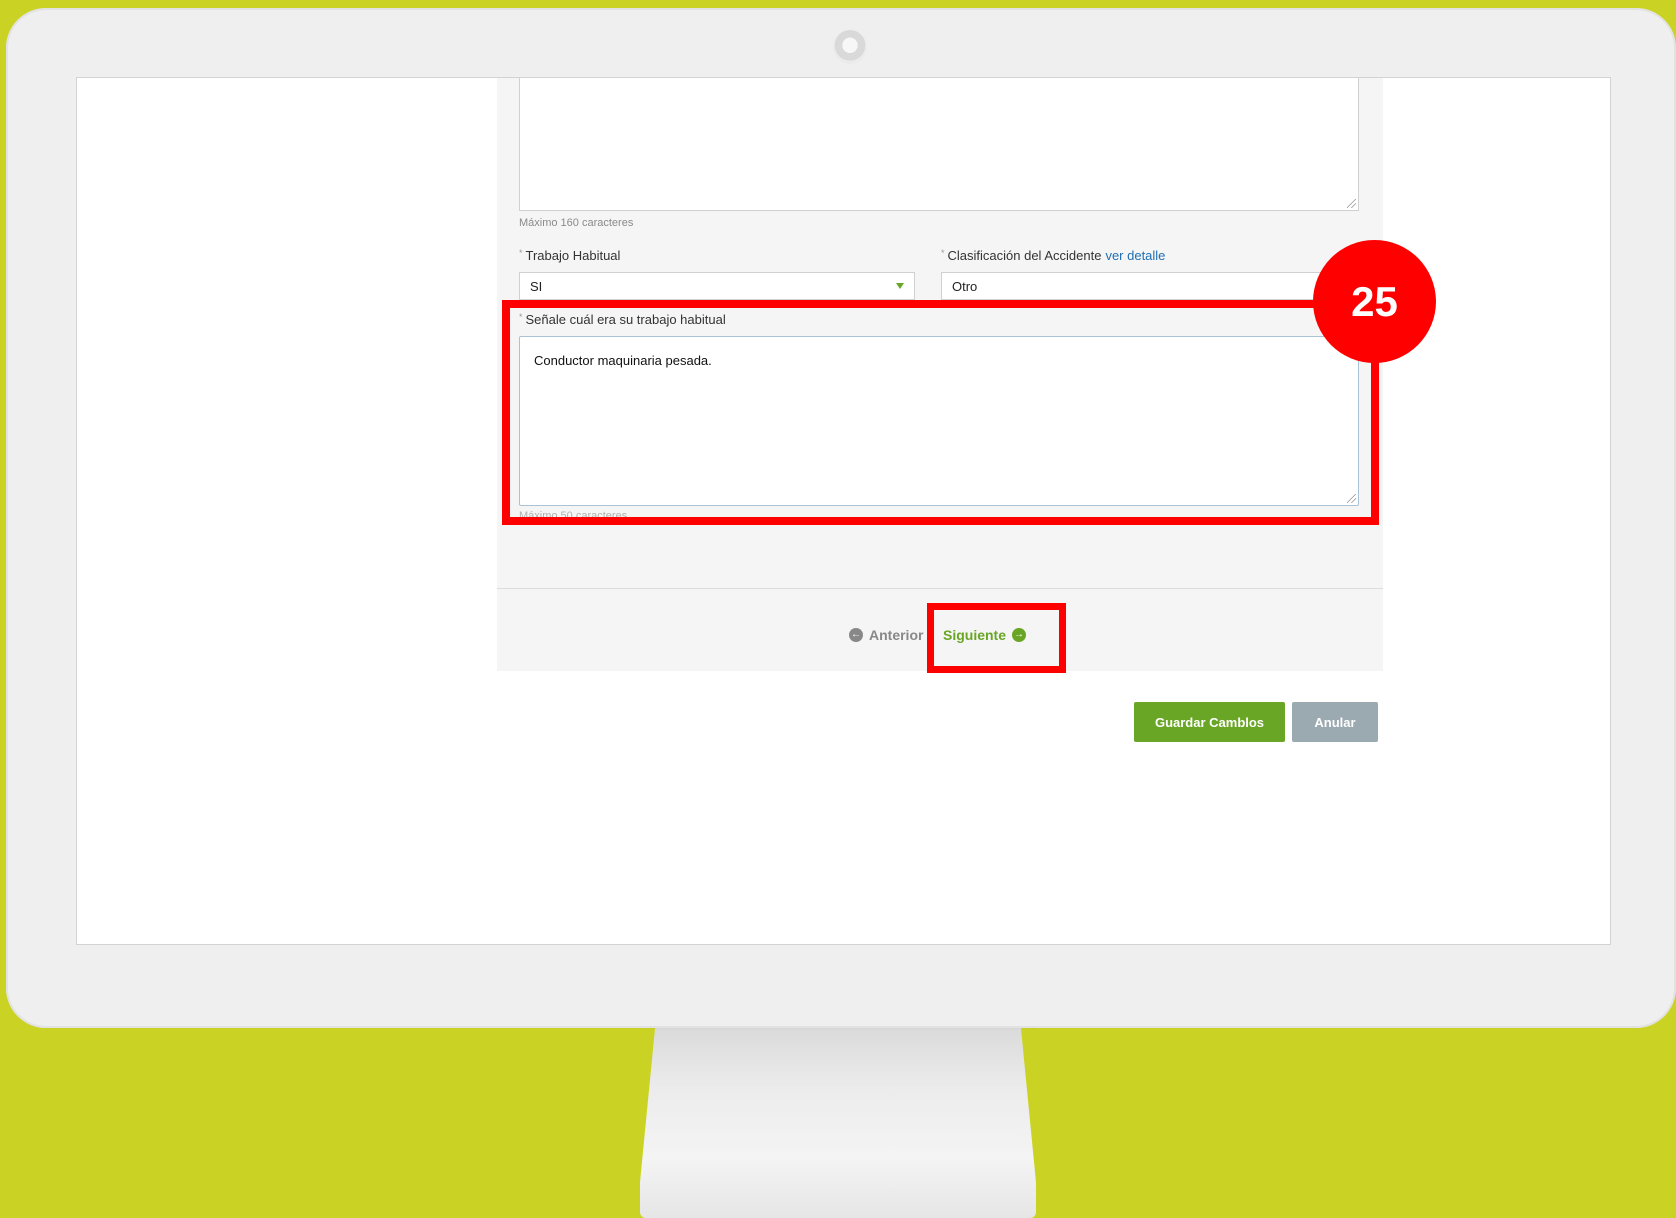  I want to click on clasificacion-label: * Clasificación del Accidente ver detalle, so click(1053, 255).